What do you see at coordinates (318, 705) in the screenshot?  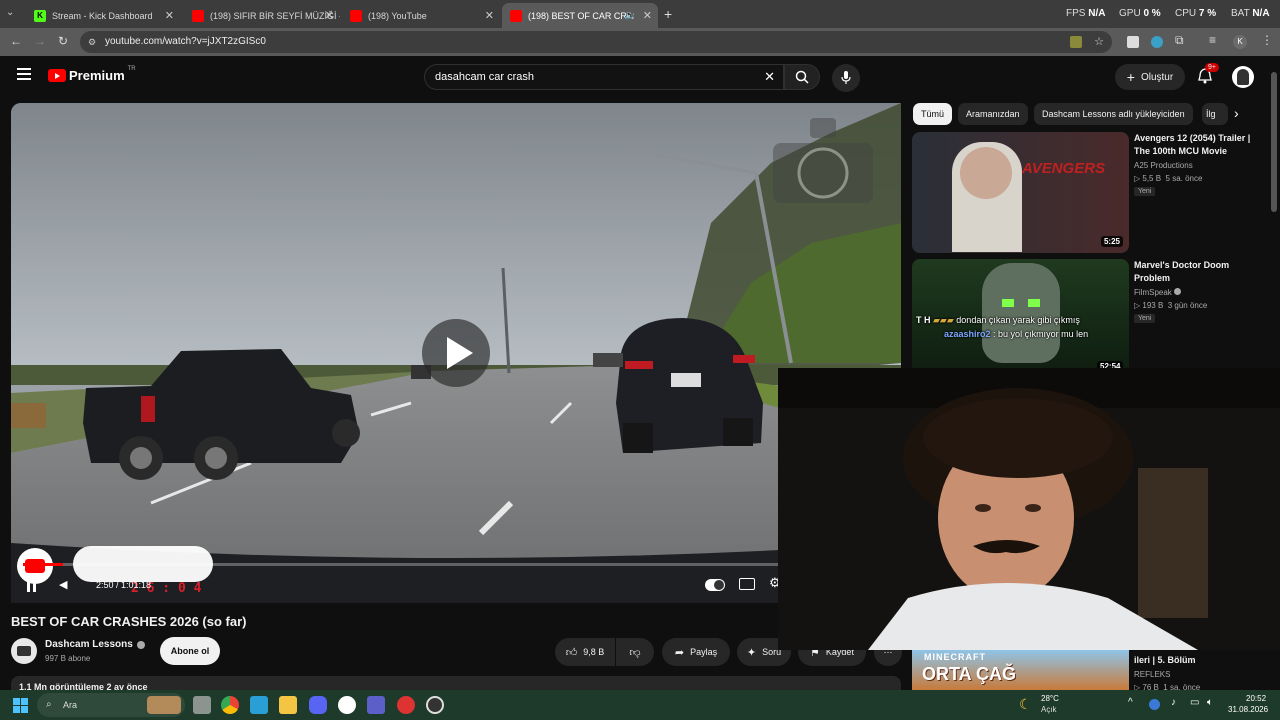 I see `discord-icon` at bounding box center [318, 705].